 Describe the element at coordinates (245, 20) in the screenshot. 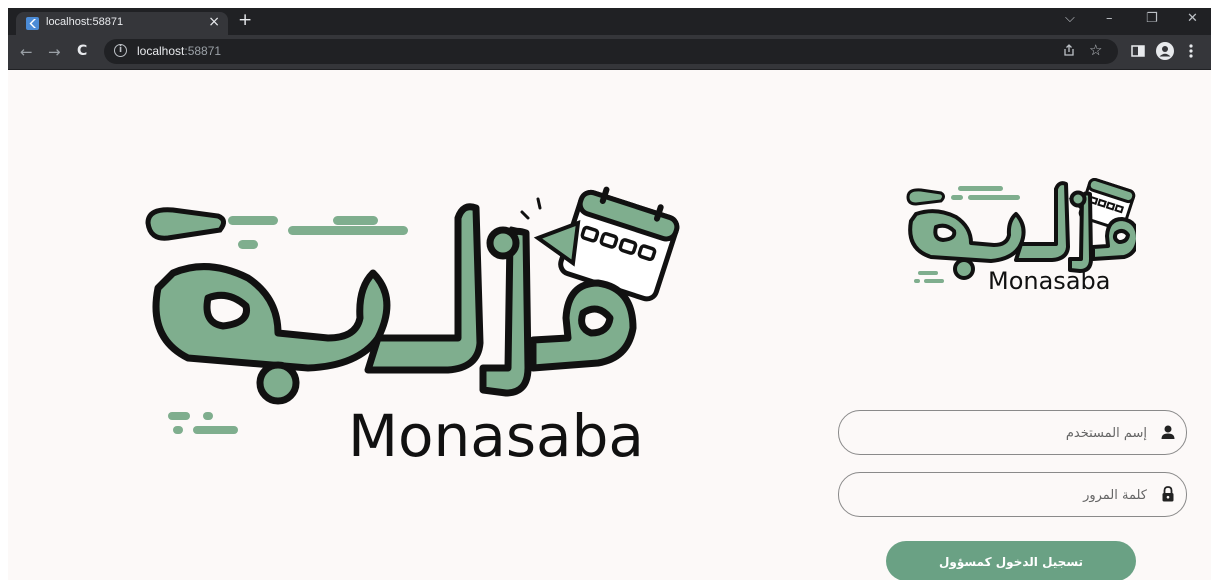

I see `new-tab-icon: +` at that location.